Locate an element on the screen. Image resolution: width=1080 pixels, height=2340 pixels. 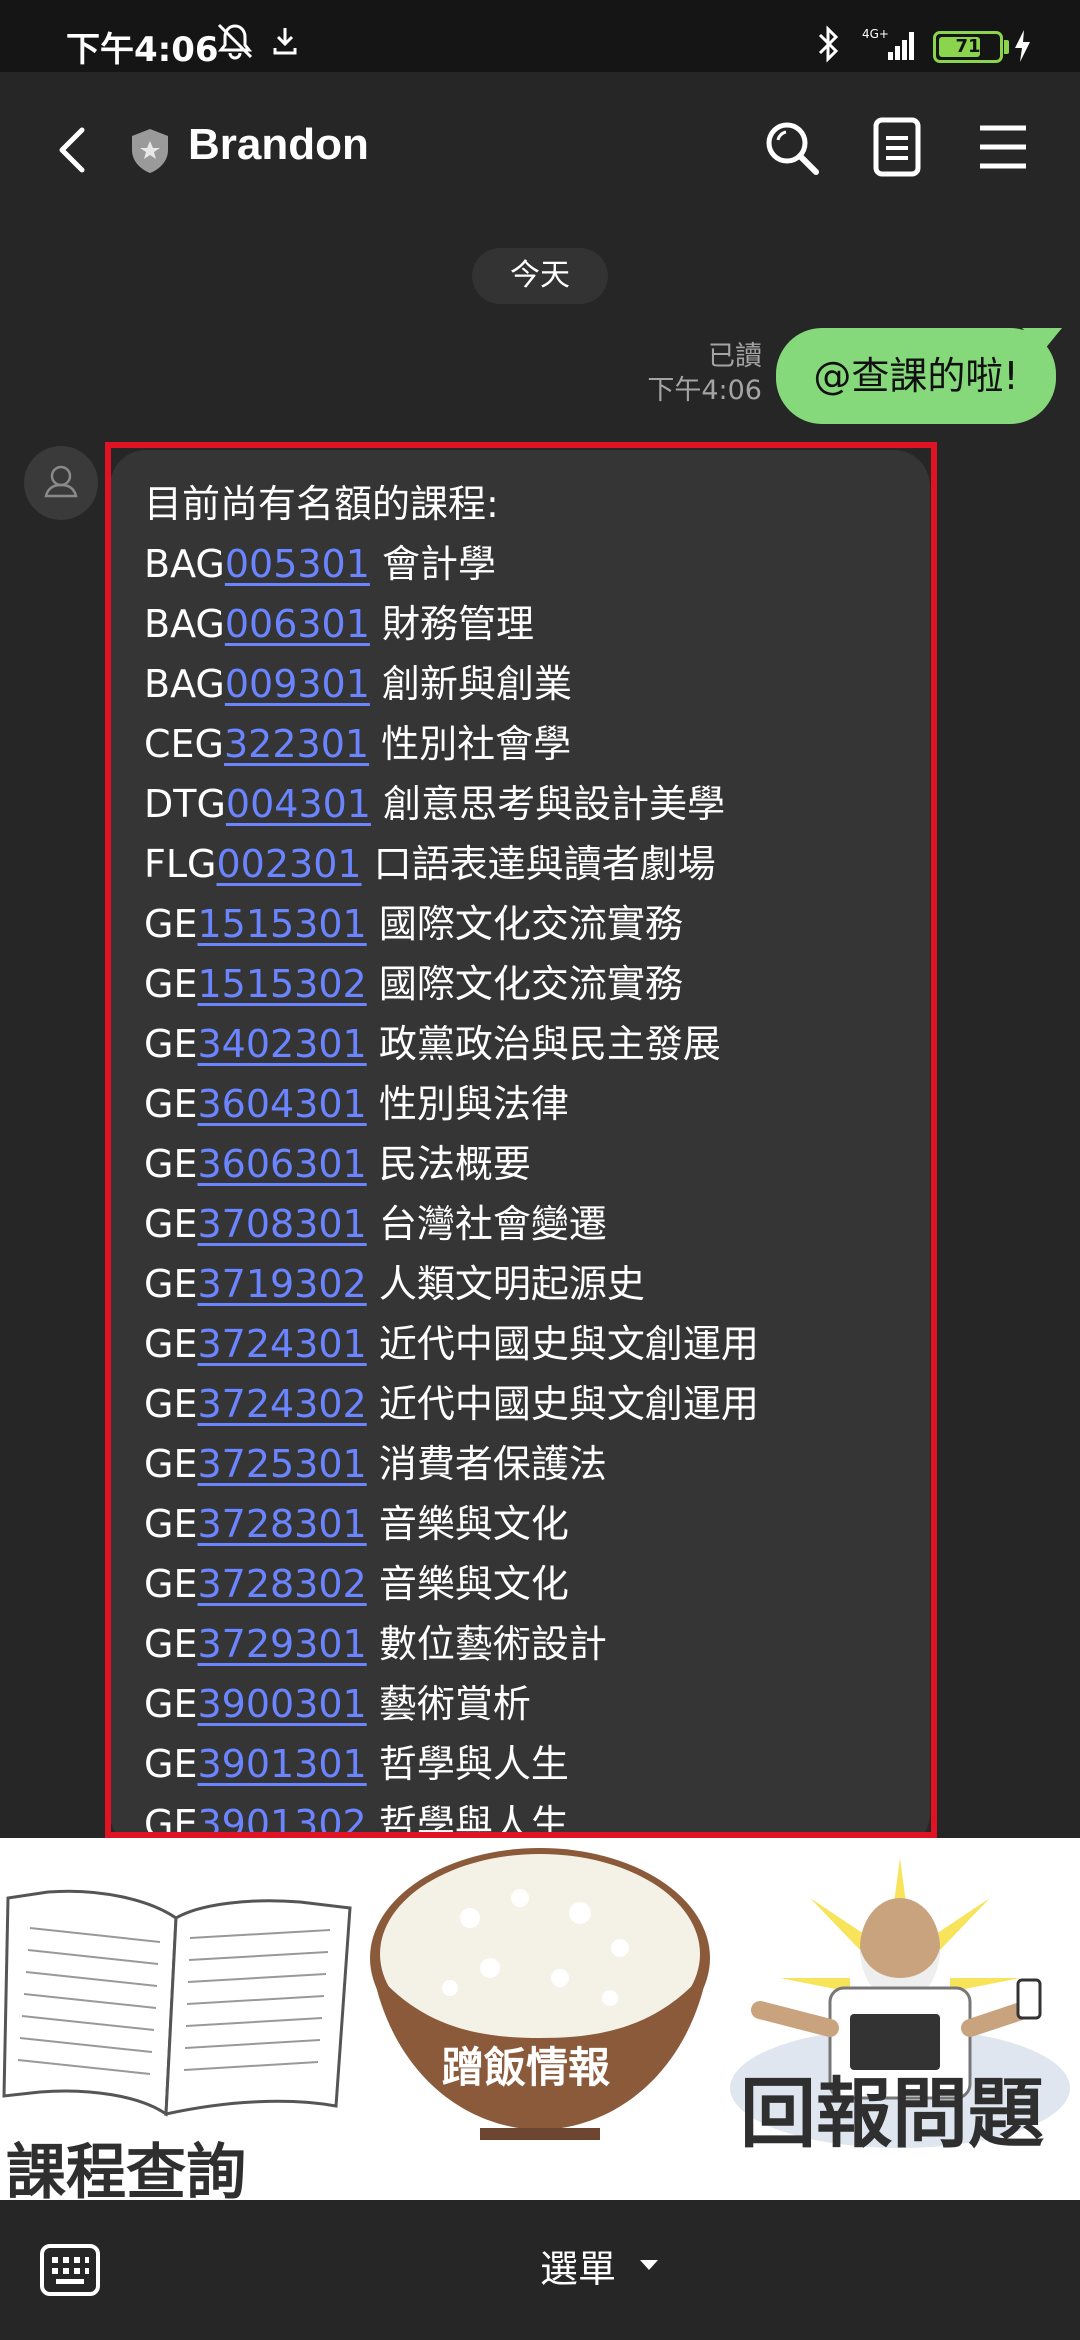
keyboard-button is located at coordinates (70, 2270).